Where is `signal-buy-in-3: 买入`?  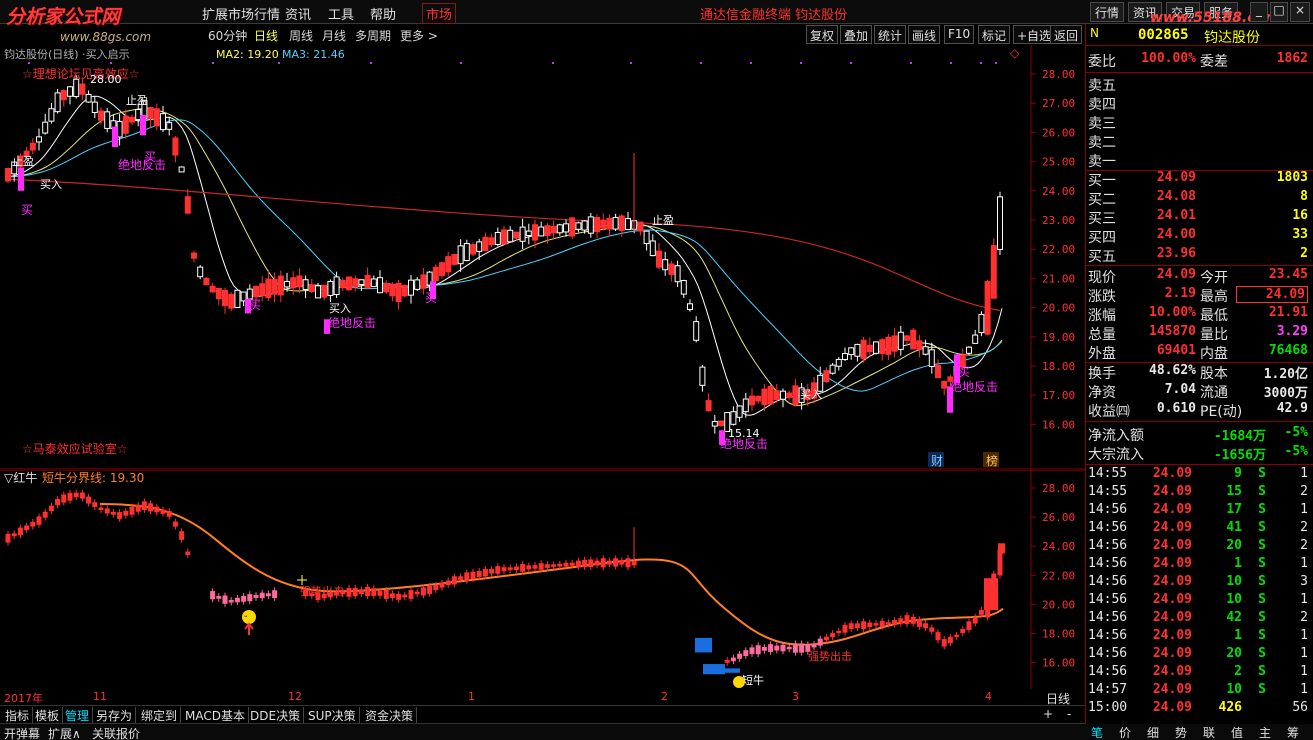
signal-buy-in-3: 买入 is located at coordinates (811, 394).